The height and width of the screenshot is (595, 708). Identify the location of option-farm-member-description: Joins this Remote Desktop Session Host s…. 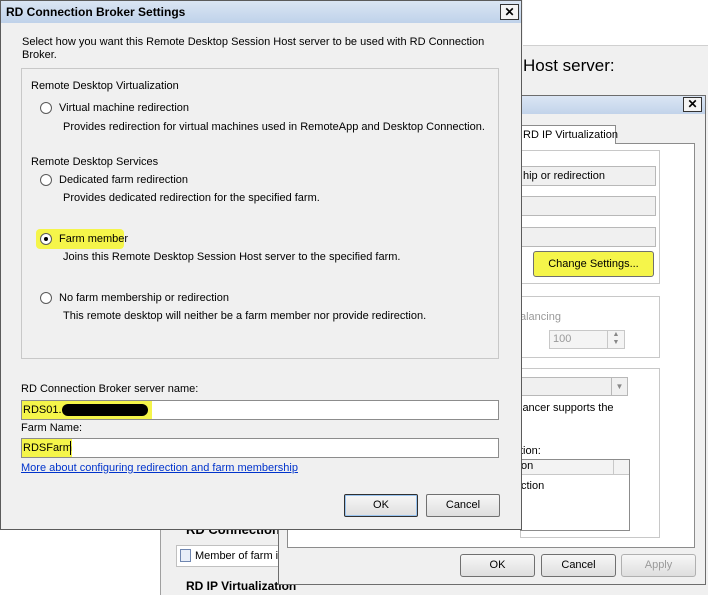
(232, 257).